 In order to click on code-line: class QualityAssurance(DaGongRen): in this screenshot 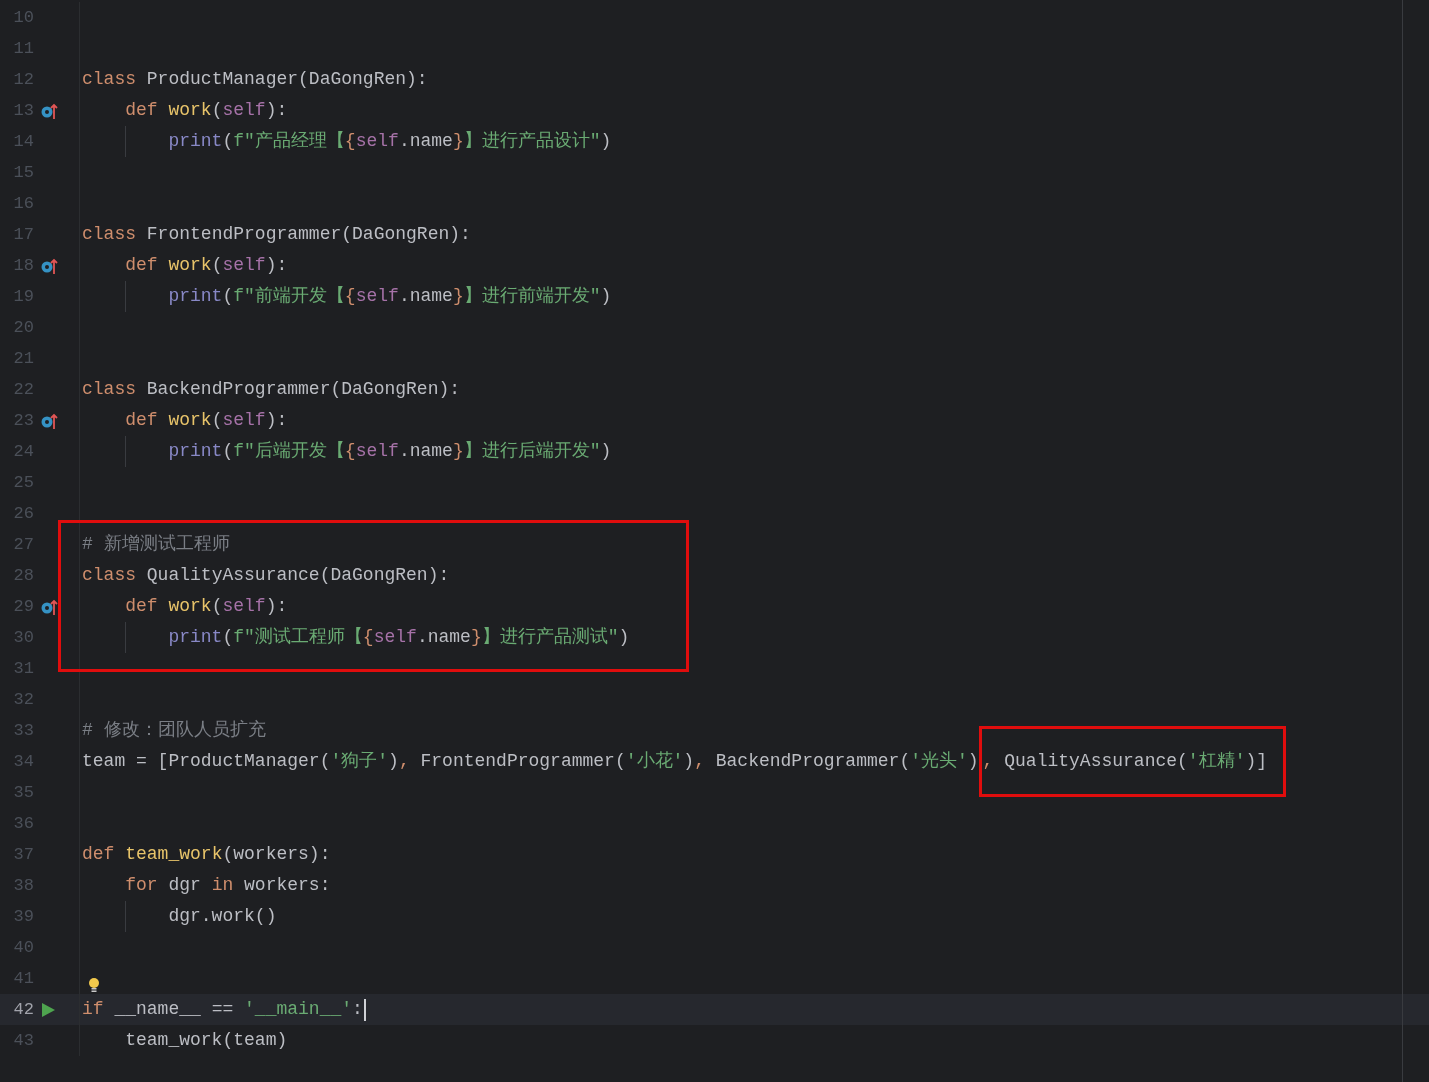, I will do `click(266, 575)`.